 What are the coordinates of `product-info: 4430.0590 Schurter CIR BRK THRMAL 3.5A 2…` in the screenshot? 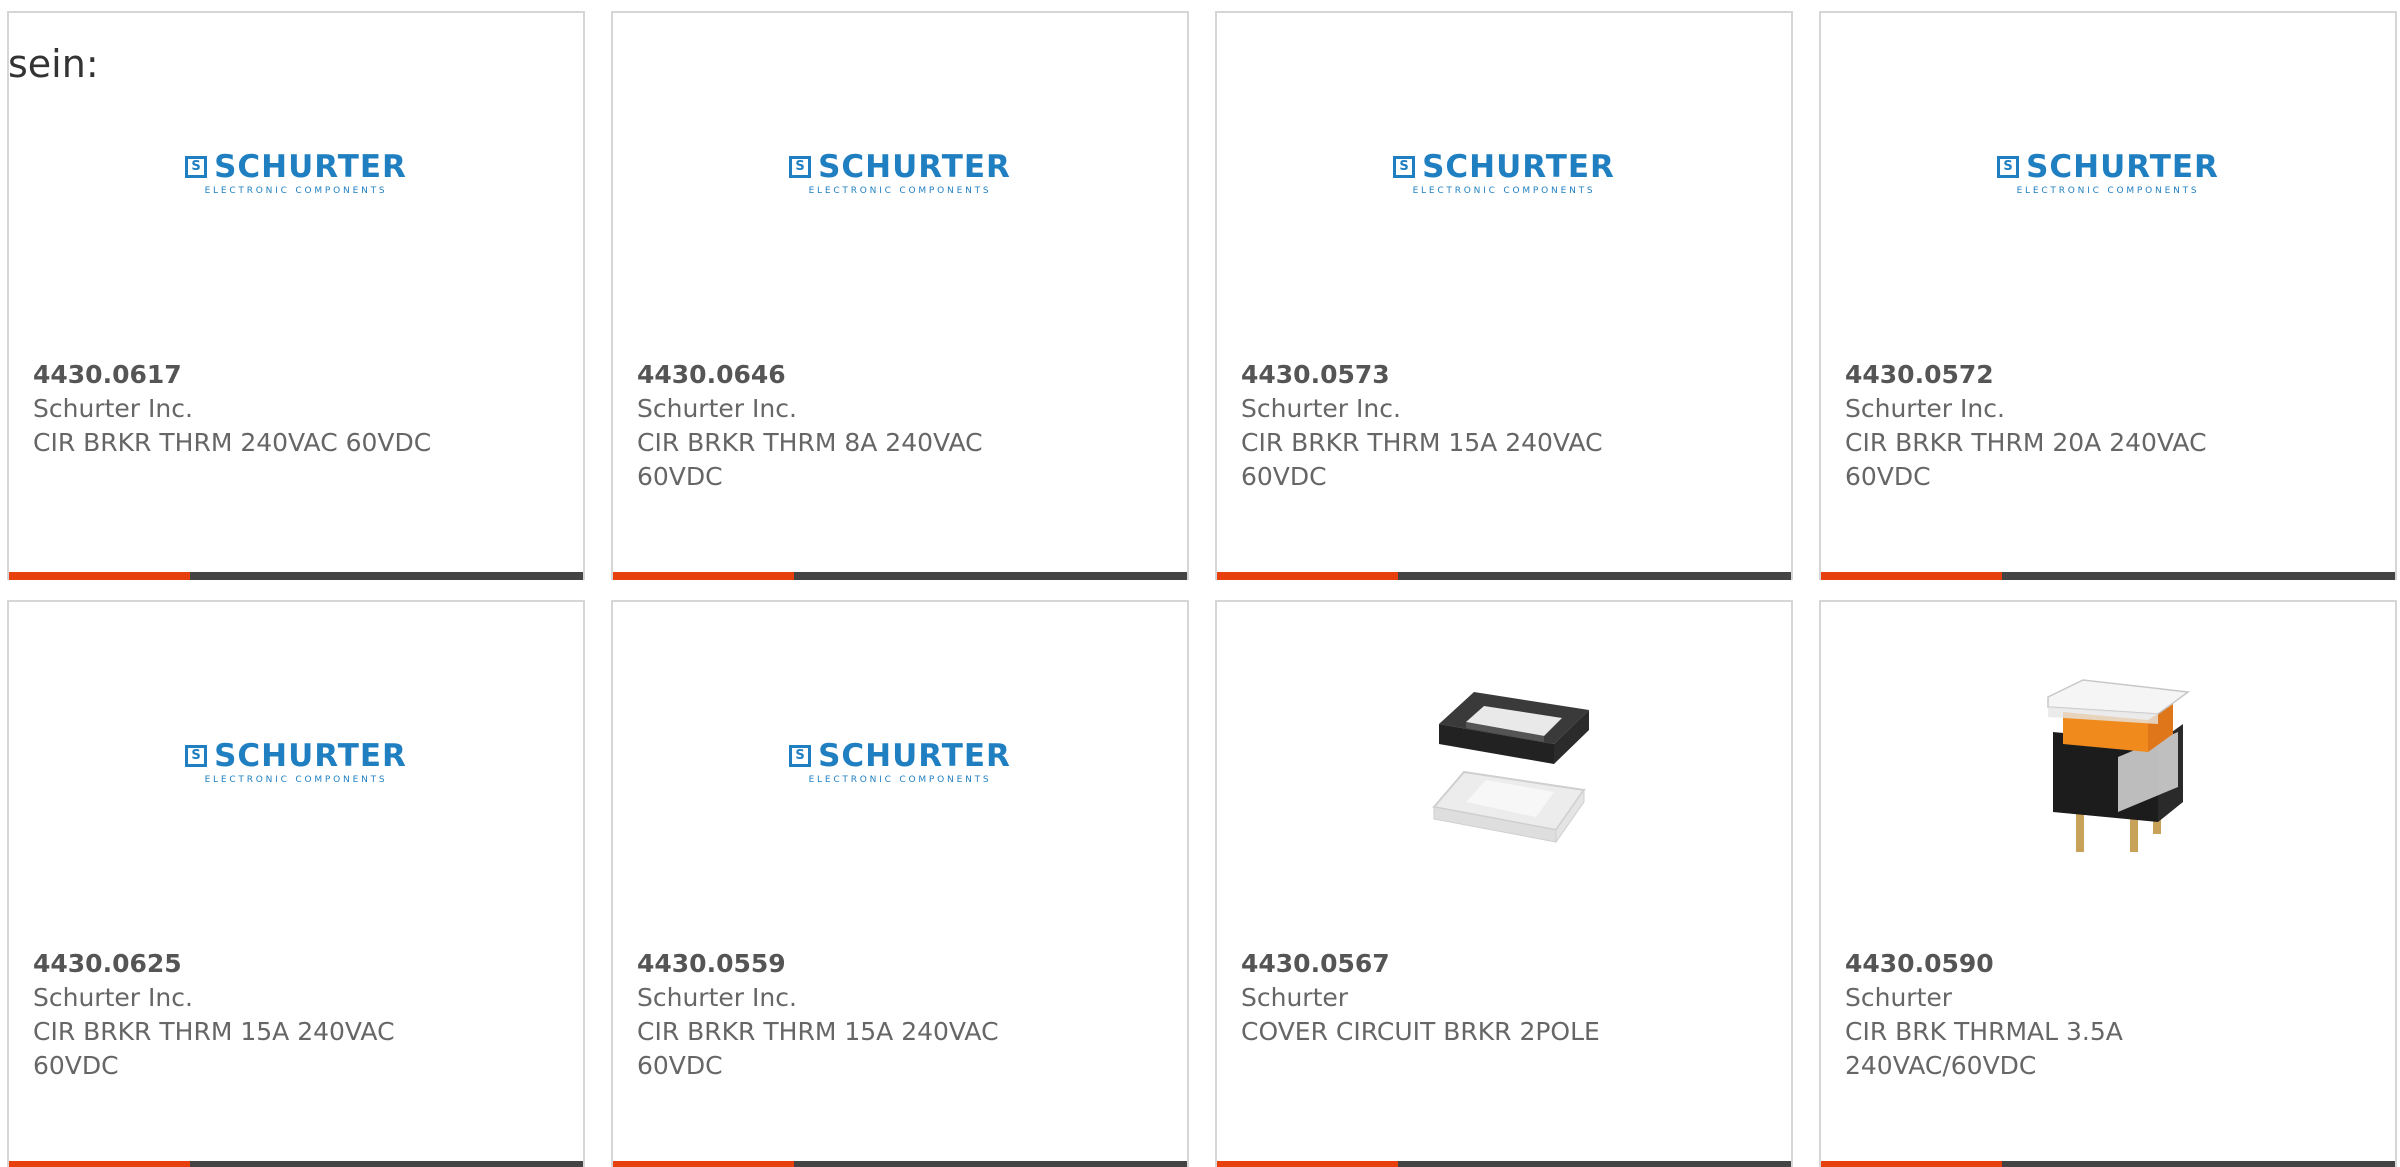 It's located at (2108, 1015).